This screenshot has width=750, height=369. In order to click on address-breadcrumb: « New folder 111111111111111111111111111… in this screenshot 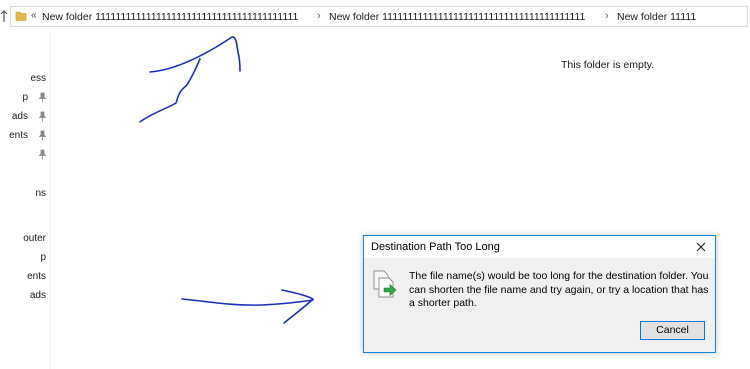, I will do `click(379, 16)`.